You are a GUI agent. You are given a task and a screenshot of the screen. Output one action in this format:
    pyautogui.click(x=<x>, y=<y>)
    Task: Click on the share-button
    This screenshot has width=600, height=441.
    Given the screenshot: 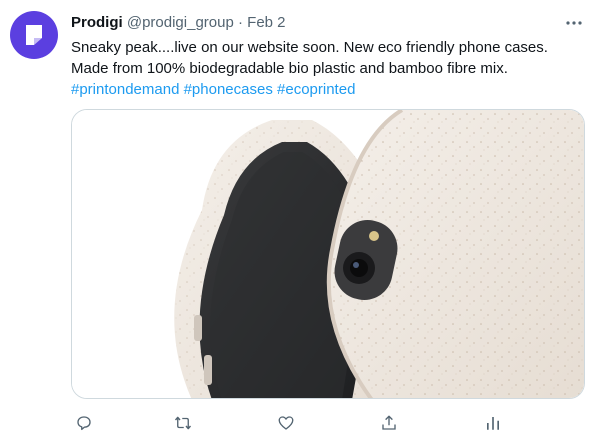 What is the action you would take?
    pyautogui.click(x=389, y=423)
    